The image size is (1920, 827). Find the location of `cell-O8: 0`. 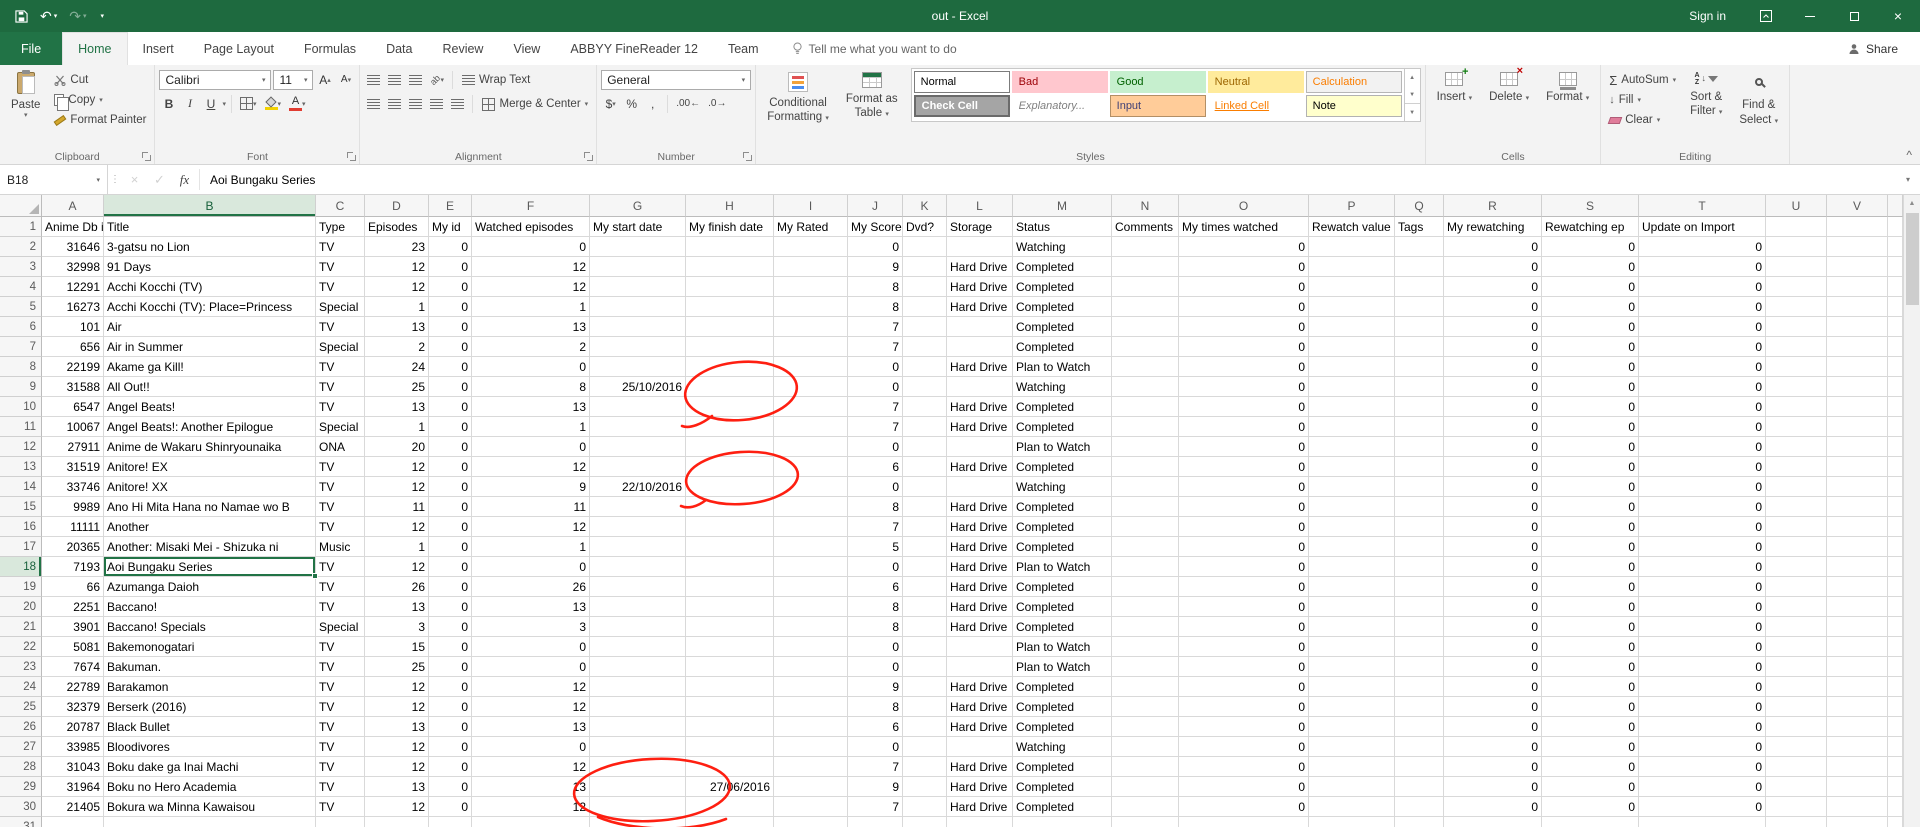

cell-O8: 0 is located at coordinates (1244, 367).